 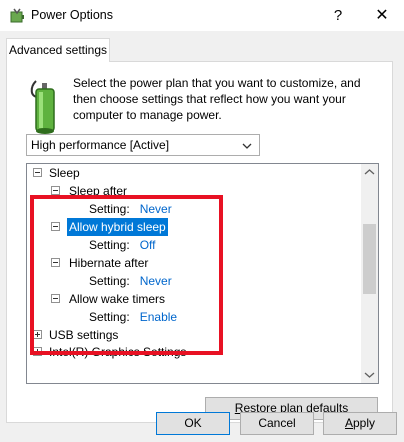 I want to click on setting-row-hybrid-sleep: Setting: Off, so click(x=122, y=245).